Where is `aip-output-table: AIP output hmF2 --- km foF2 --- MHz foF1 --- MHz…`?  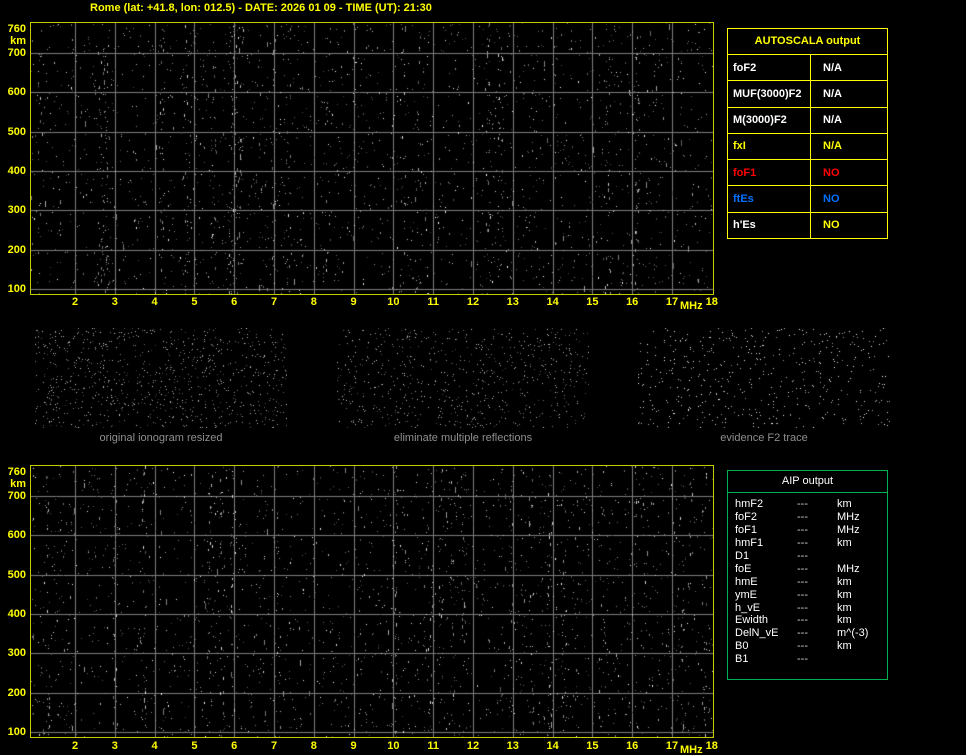 aip-output-table: AIP output hmF2 --- km foF2 --- MHz foF1 --- MHz… is located at coordinates (807, 575).